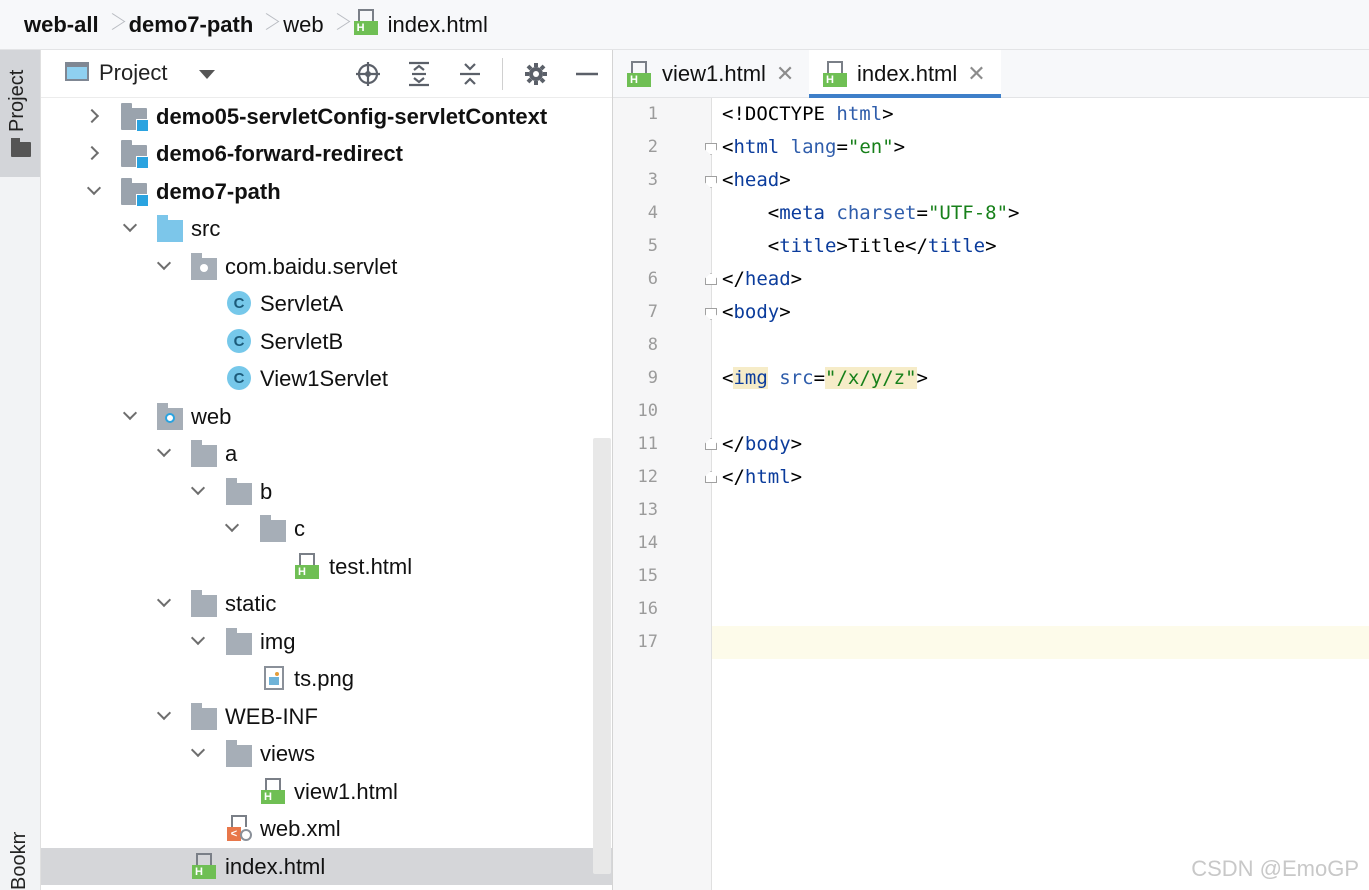 Image resolution: width=1369 pixels, height=890 pixels. Describe the element at coordinates (302, 341) in the screenshot. I see `tree-label: ServletB` at that location.